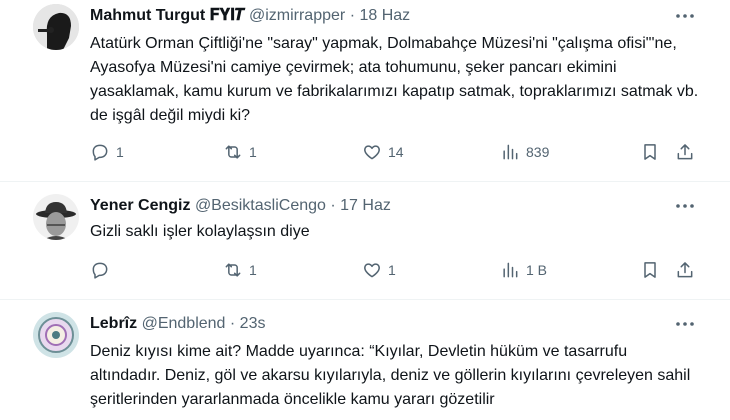 The width and height of the screenshot is (730, 420). What do you see at coordinates (392, 270) in the screenshot?
I see `like-count: 1` at bounding box center [392, 270].